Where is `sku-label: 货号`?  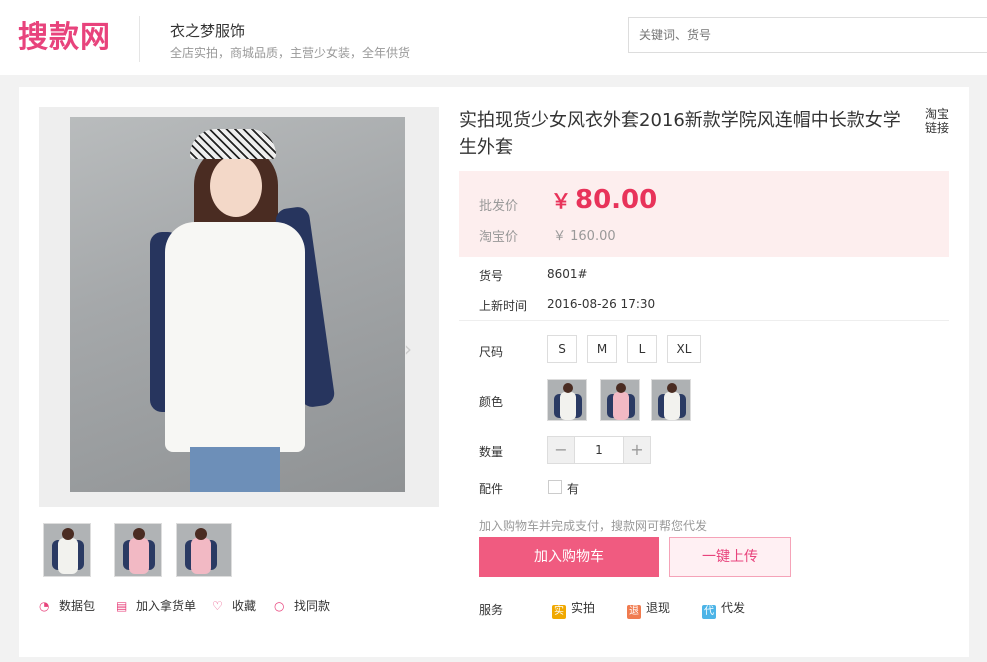
sku-label: 货号 is located at coordinates (491, 276).